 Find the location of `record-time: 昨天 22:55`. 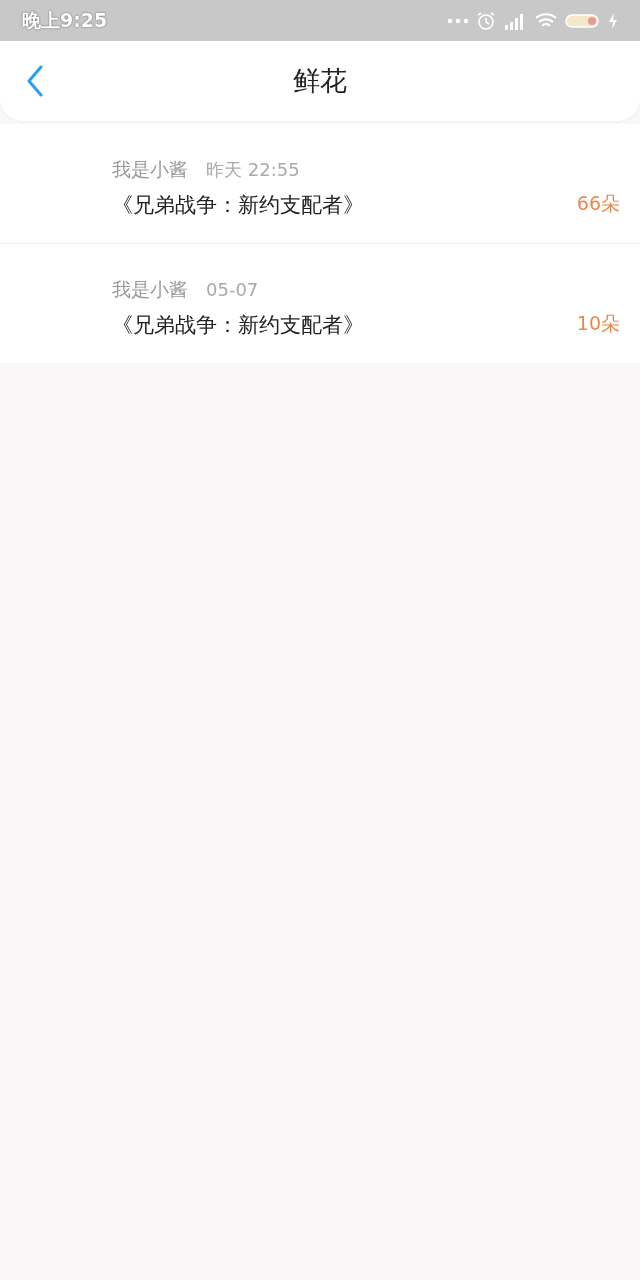

record-time: 昨天 22:55 is located at coordinates (253, 170).